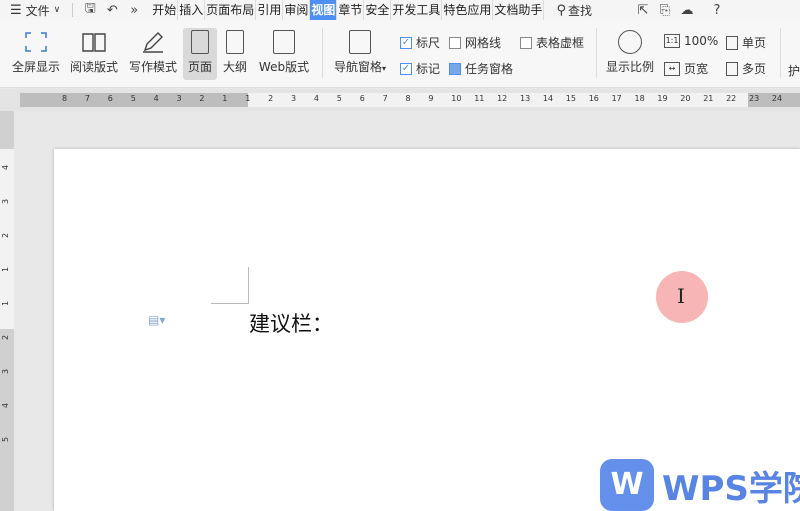 The image size is (800, 511). Describe the element at coordinates (777, 98) in the screenshot. I see `ruler-tick-label: 24` at that location.